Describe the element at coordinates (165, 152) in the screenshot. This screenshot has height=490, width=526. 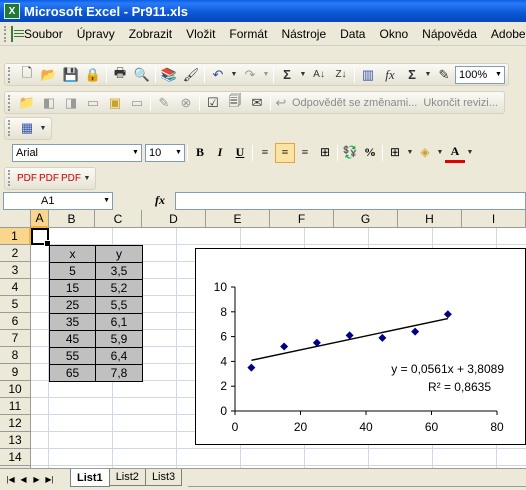
I see `font-size-select: 10 ▼` at that location.